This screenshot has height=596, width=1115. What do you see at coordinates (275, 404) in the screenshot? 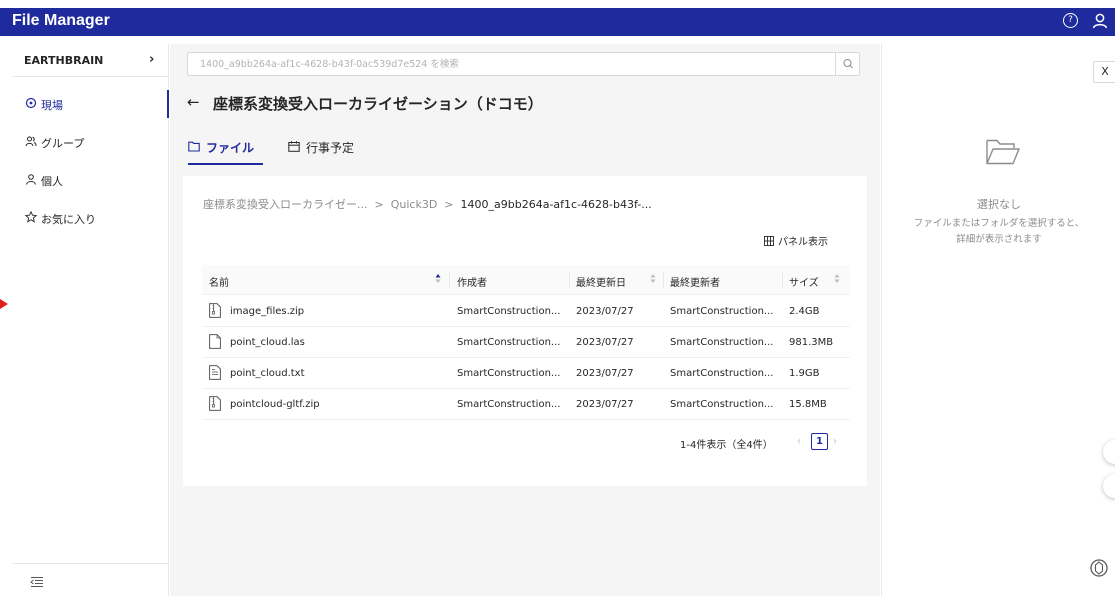
I see `file-name: pointcloud-gltf.zip` at bounding box center [275, 404].